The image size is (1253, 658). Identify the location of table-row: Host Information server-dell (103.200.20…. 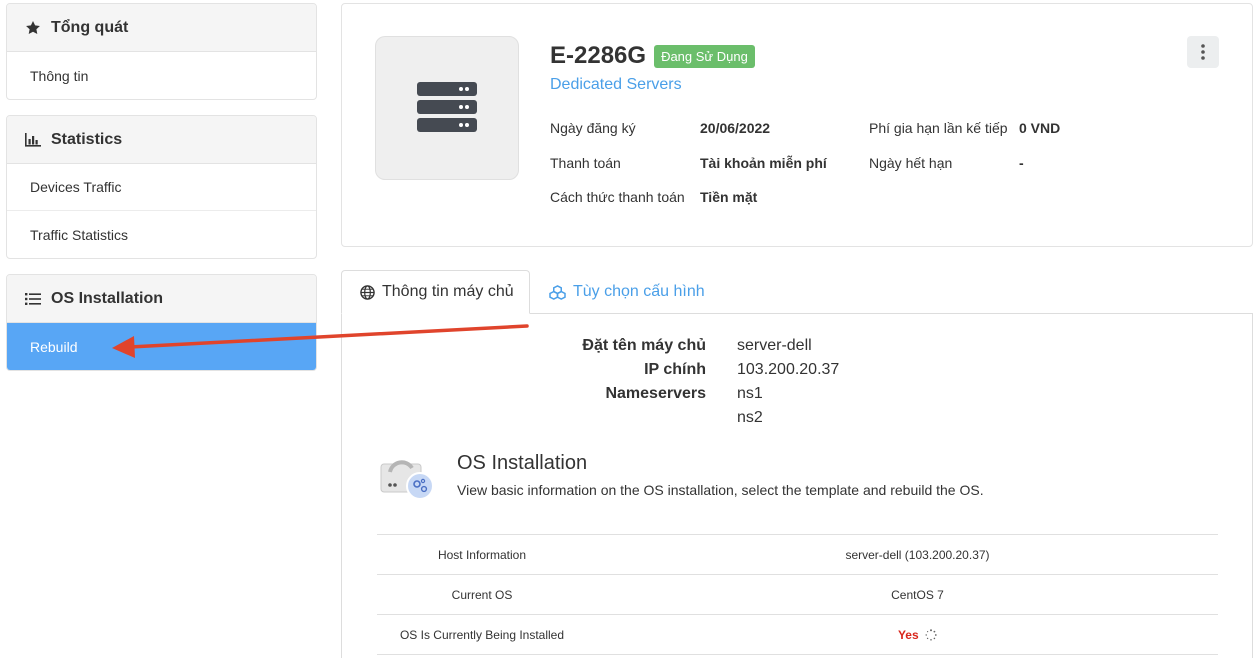
(797, 554).